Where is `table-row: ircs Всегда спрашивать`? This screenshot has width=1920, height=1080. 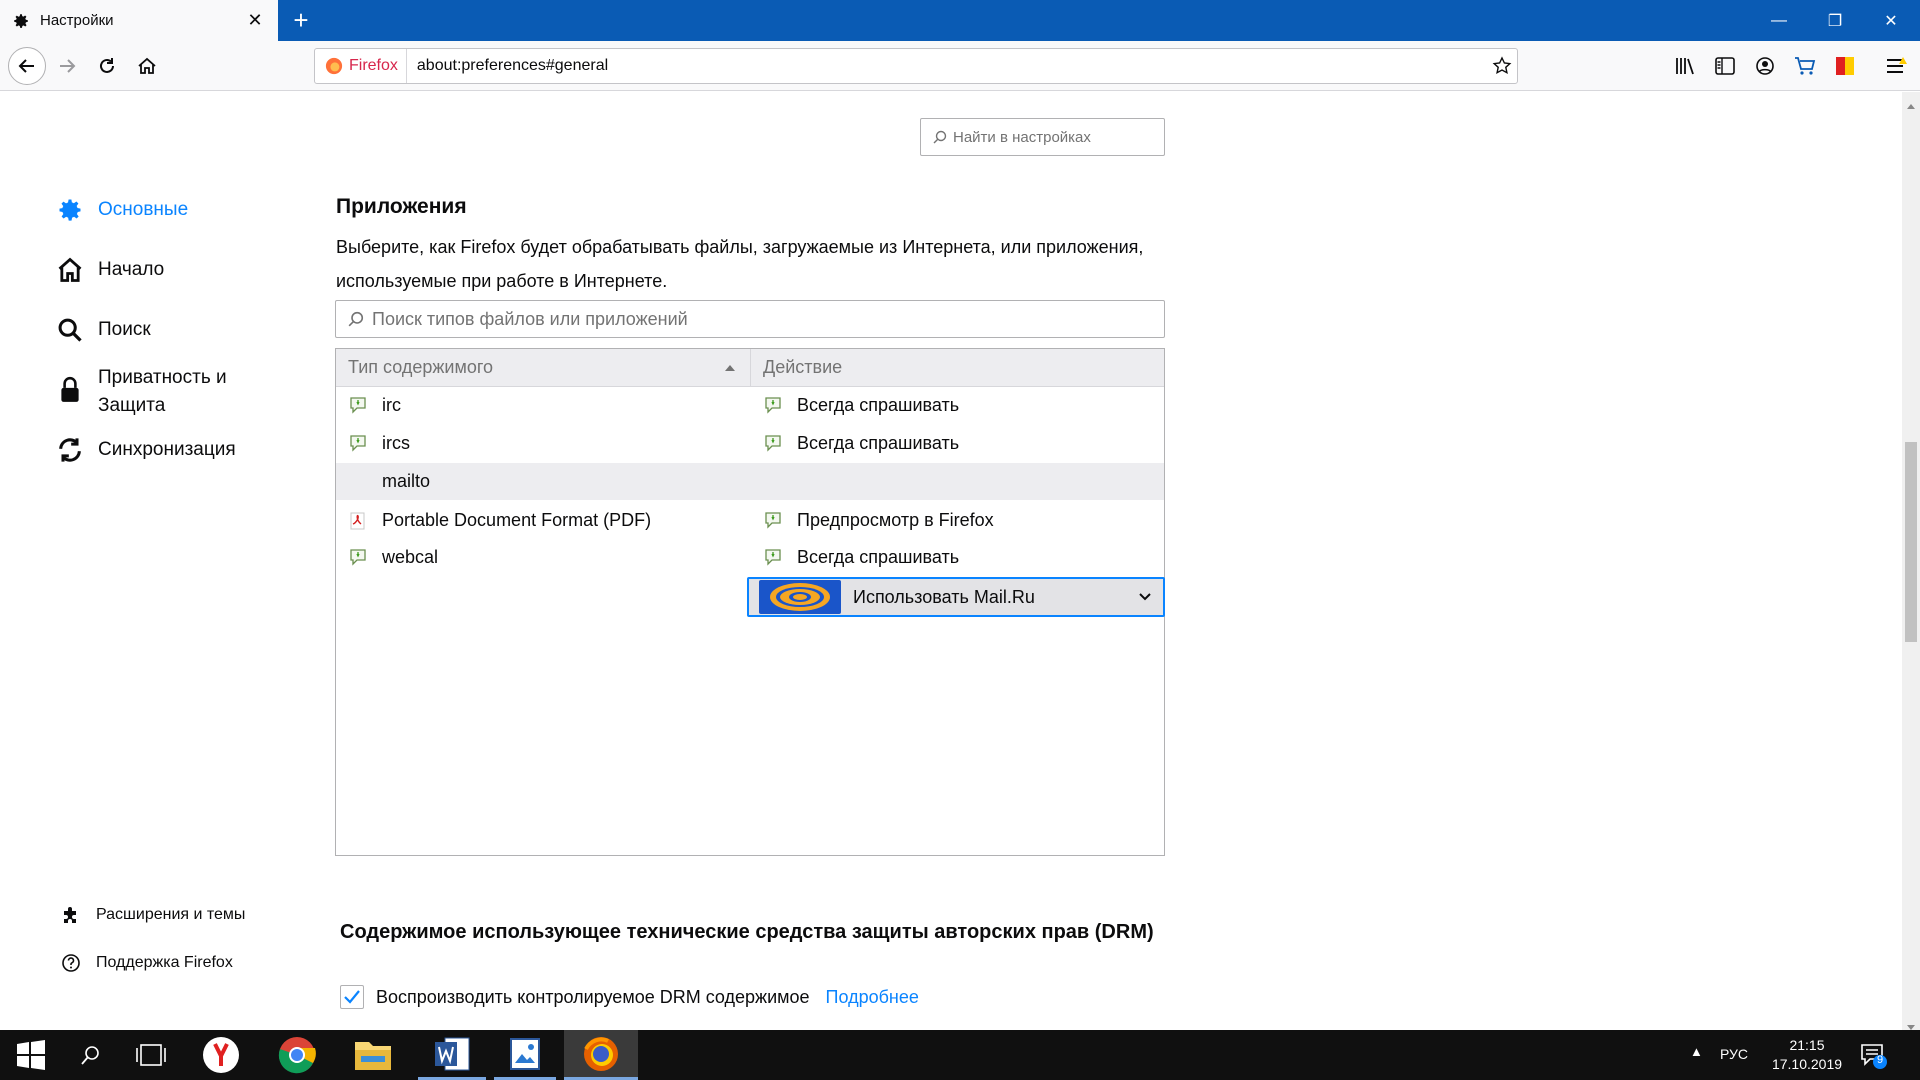 table-row: ircs Всегда спрашивать is located at coordinates (750, 443).